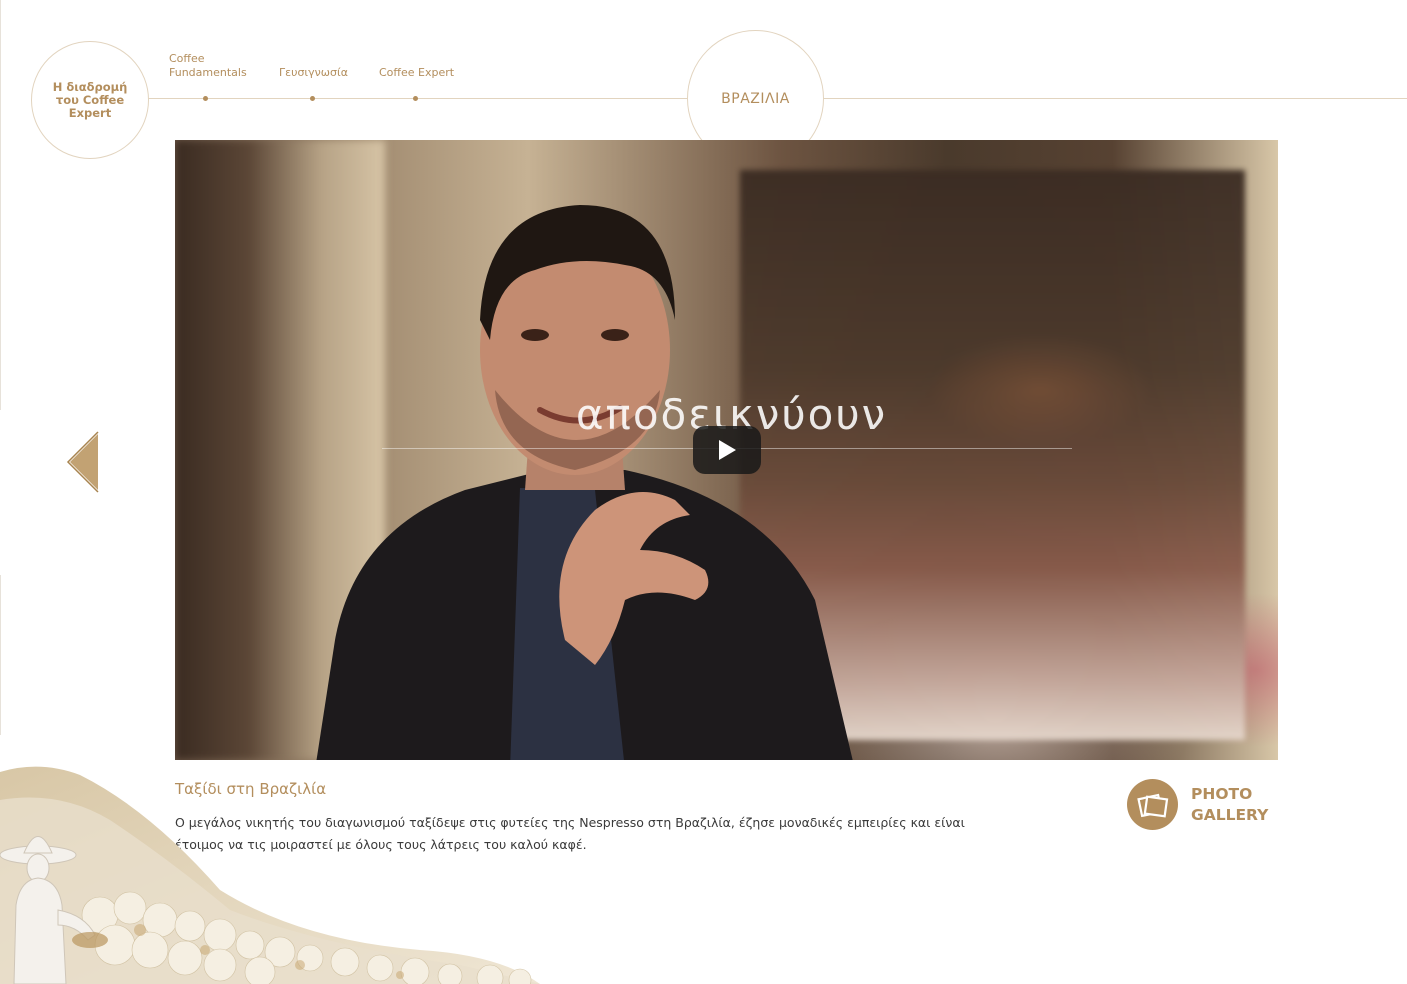 This screenshot has height=984, width=1407. Describe the element at coordinates (313, 83) in the screenshot. I see `nav-item-tasting: Γευσιγνωσία` at that location.